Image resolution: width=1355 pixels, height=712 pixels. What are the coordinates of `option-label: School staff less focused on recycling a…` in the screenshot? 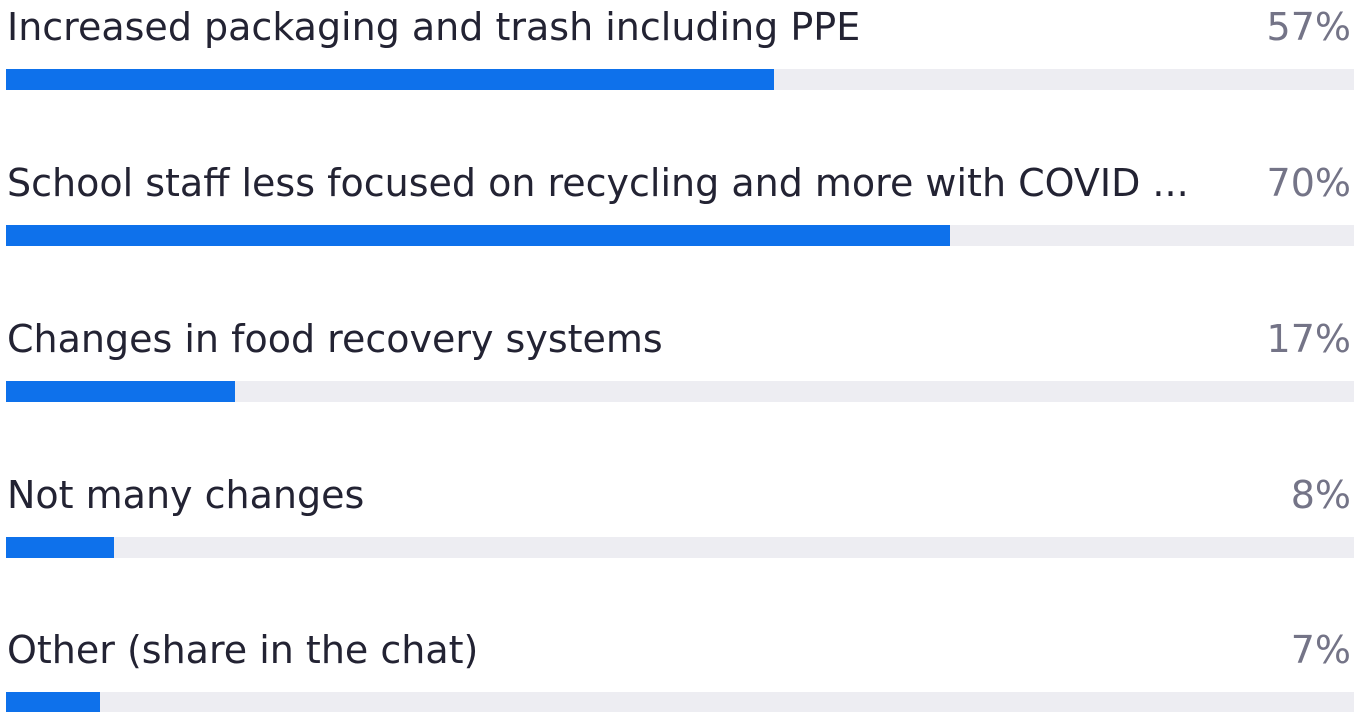 It's located at (598, 183).